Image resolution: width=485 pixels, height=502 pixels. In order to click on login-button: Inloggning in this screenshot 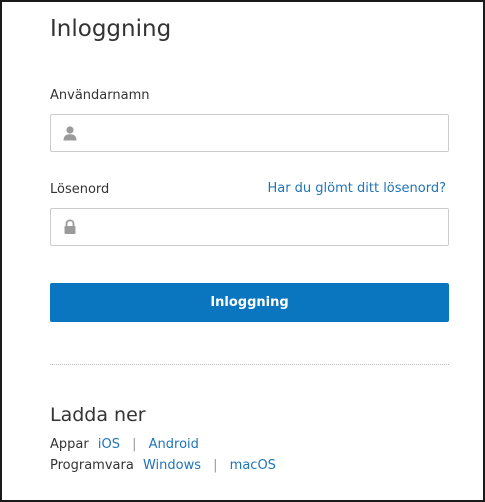, I will do `click(249, 302)`.